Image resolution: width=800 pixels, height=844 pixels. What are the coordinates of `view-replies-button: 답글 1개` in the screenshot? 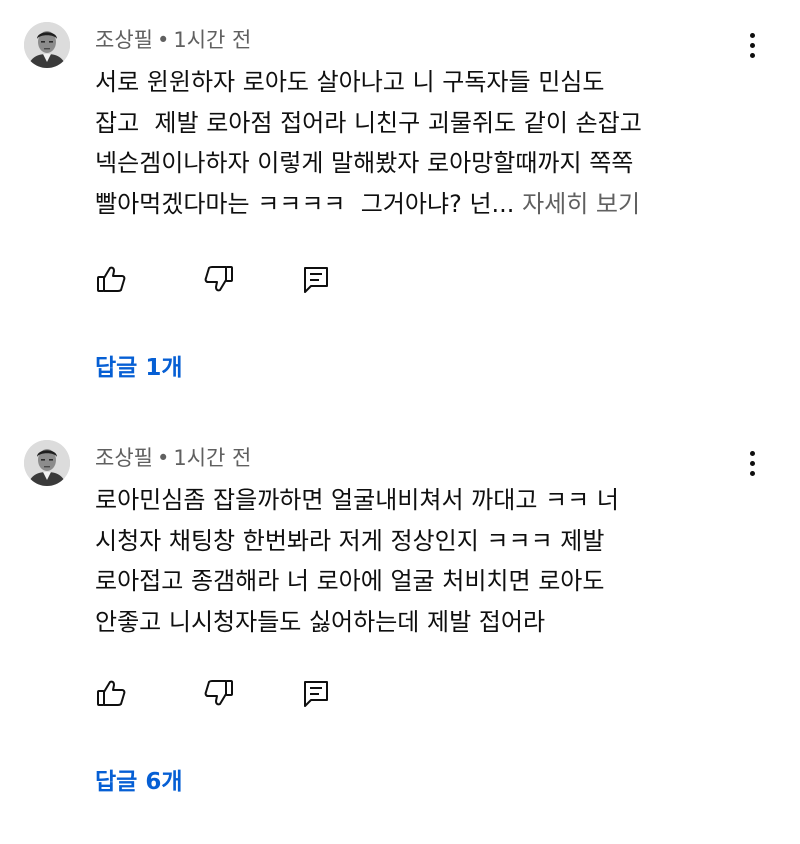 It's located at (139, 365).